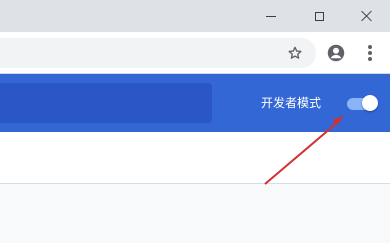  I want to click on developer-mode-toggle, so click(362, 103).